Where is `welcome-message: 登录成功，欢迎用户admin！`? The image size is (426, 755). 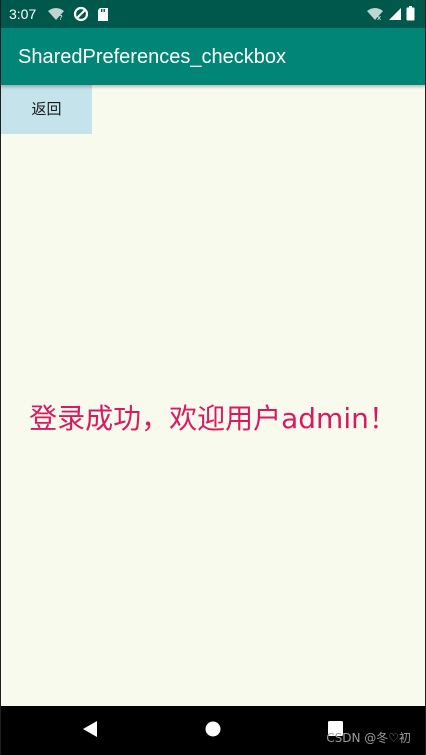 welcome-message: 登录成功，欢迎用户admin！ is located at coordinates (213, 418).